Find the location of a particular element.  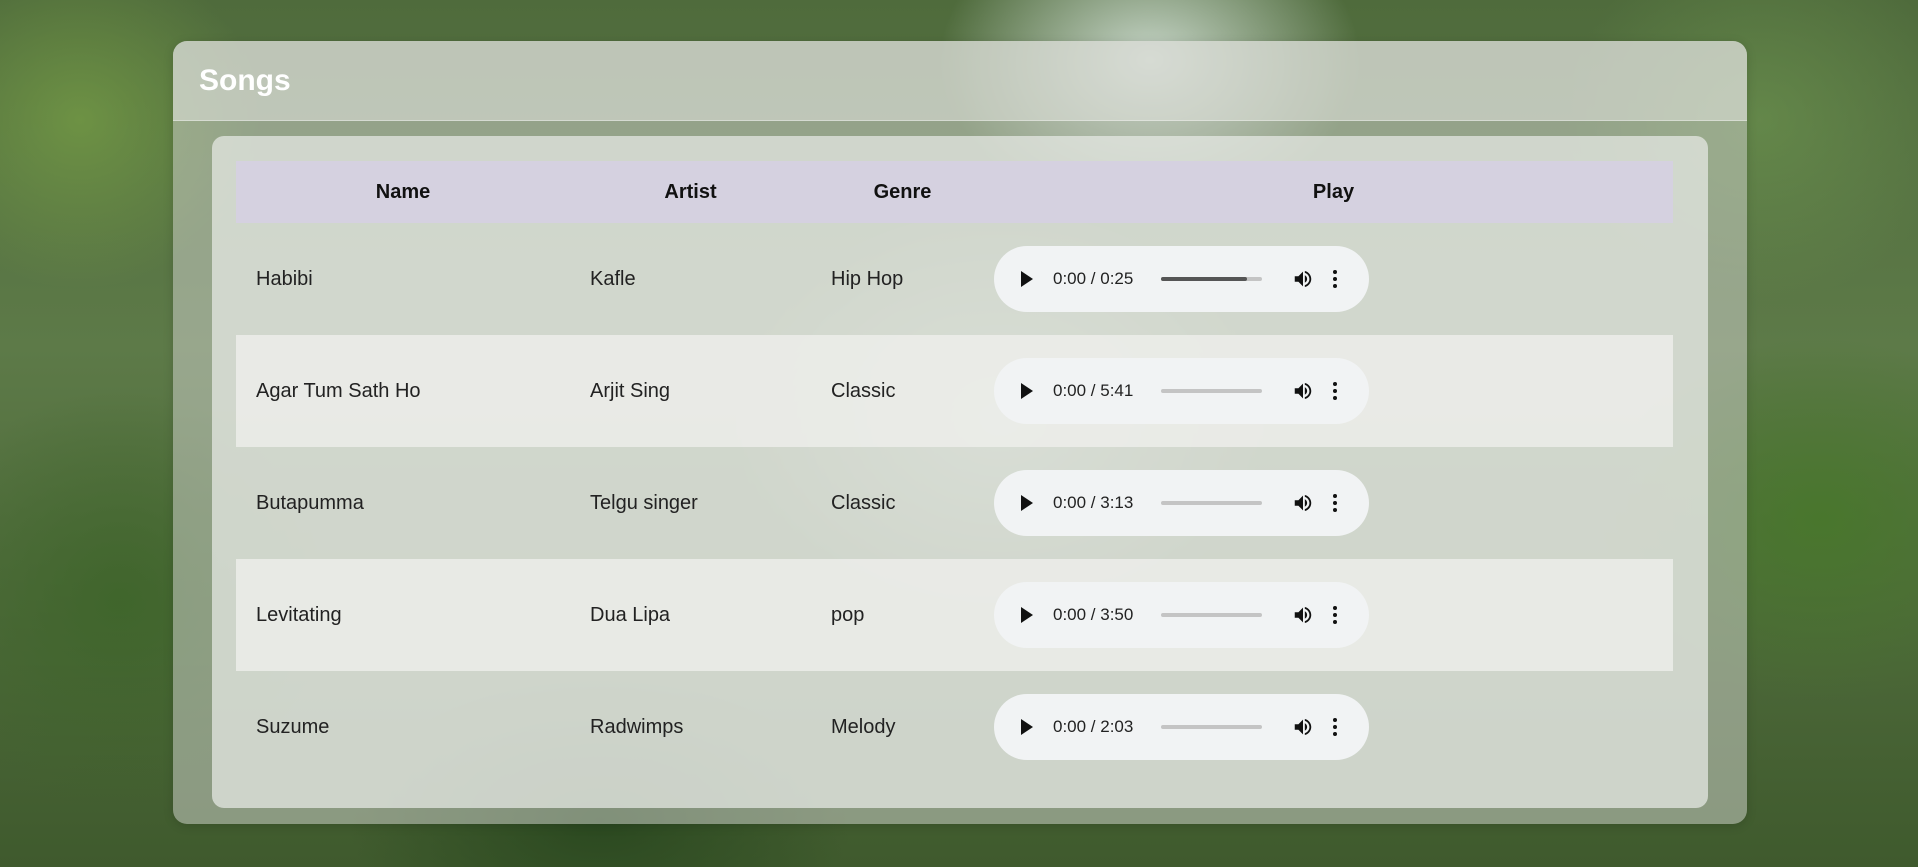

audio-player: 0:00 / 3:13 is located at coordinates (1181, 503).